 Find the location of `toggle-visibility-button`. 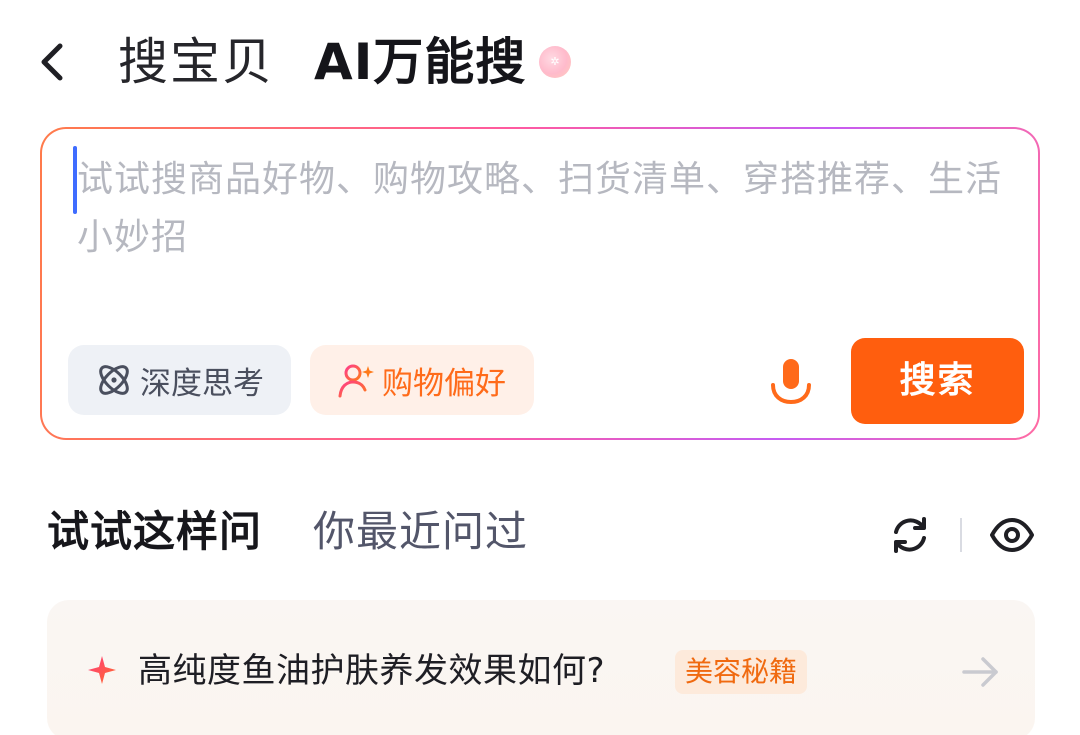

toggle-visibility-button is located at coordinates (1012, 535).